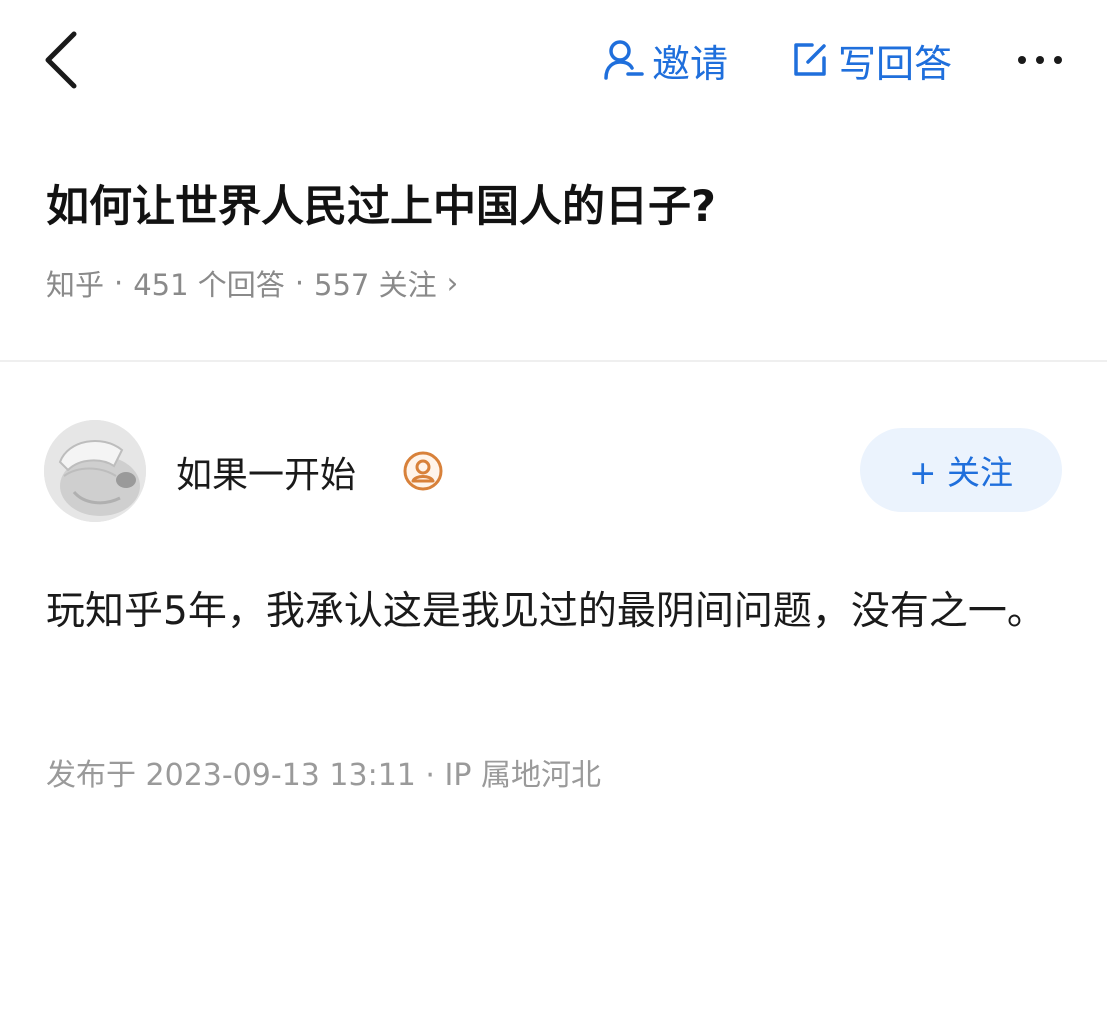 The image size is (1107, 1010). Describe the element at coordinates (690, 63) in the screenshot. I see `invite-label: 邀请` at that location.